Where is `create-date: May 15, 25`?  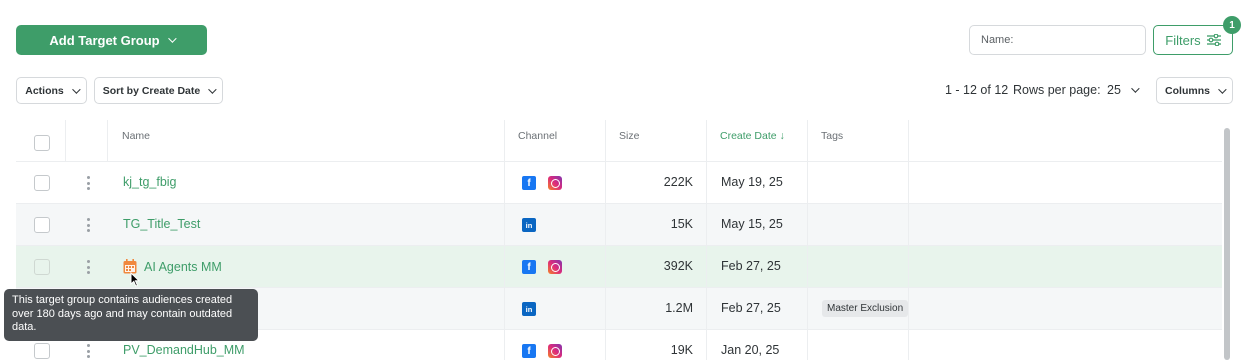 create-date: May 15, 25 is located at coordinates (752, 224).